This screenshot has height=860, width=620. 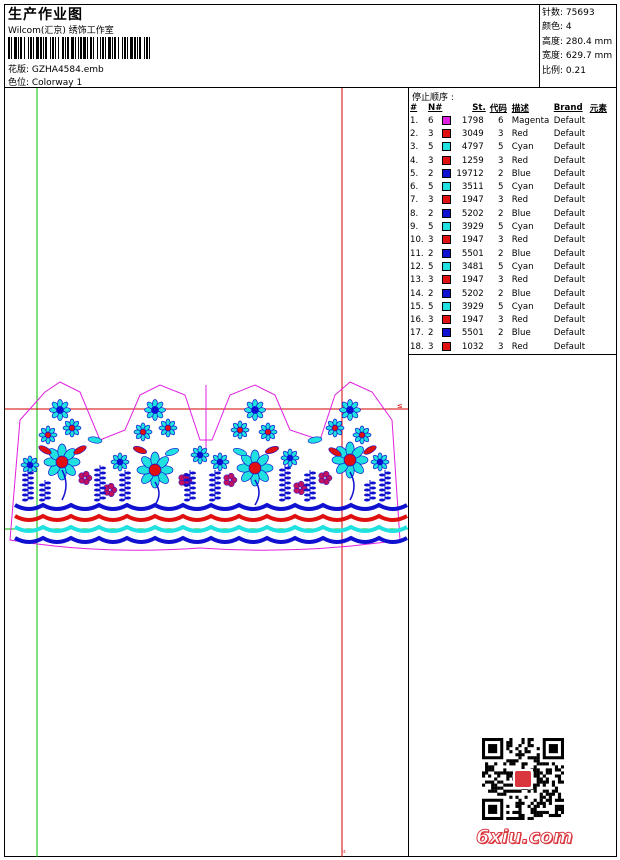 What do you see at coordinates (472, 333) in the screenshot?
I see `seq-st: 5501` at bounding box center [472, 333].